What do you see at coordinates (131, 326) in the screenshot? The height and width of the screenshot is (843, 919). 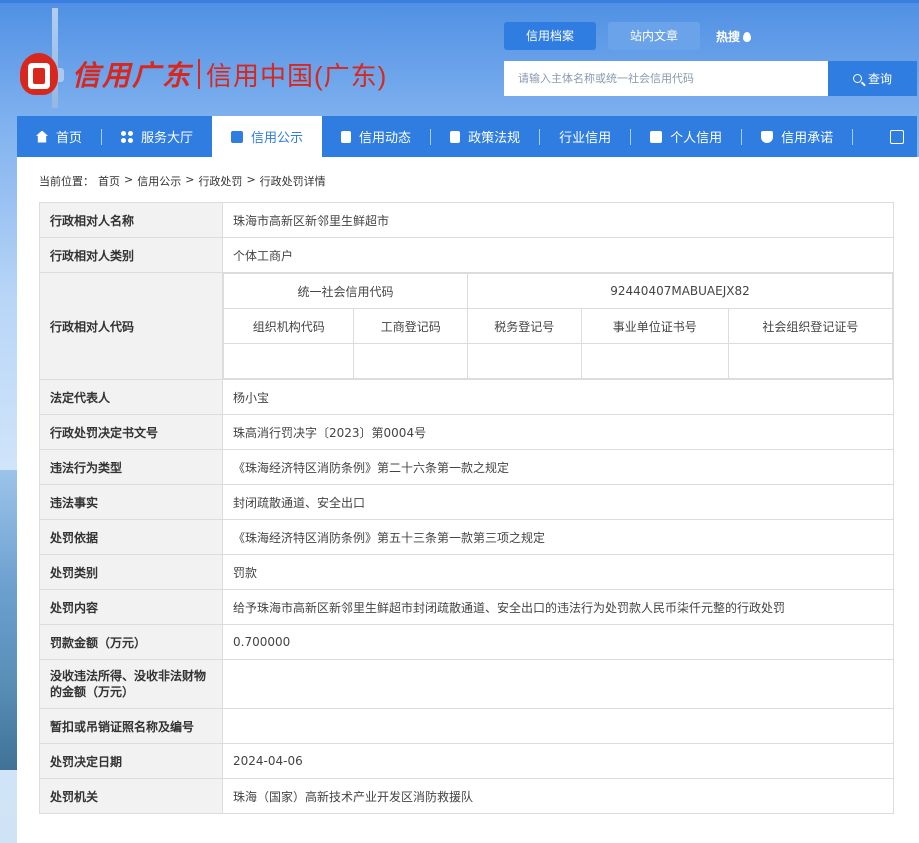 I see `row-label: 行政相对人代码` at bounding box center [131, 326].